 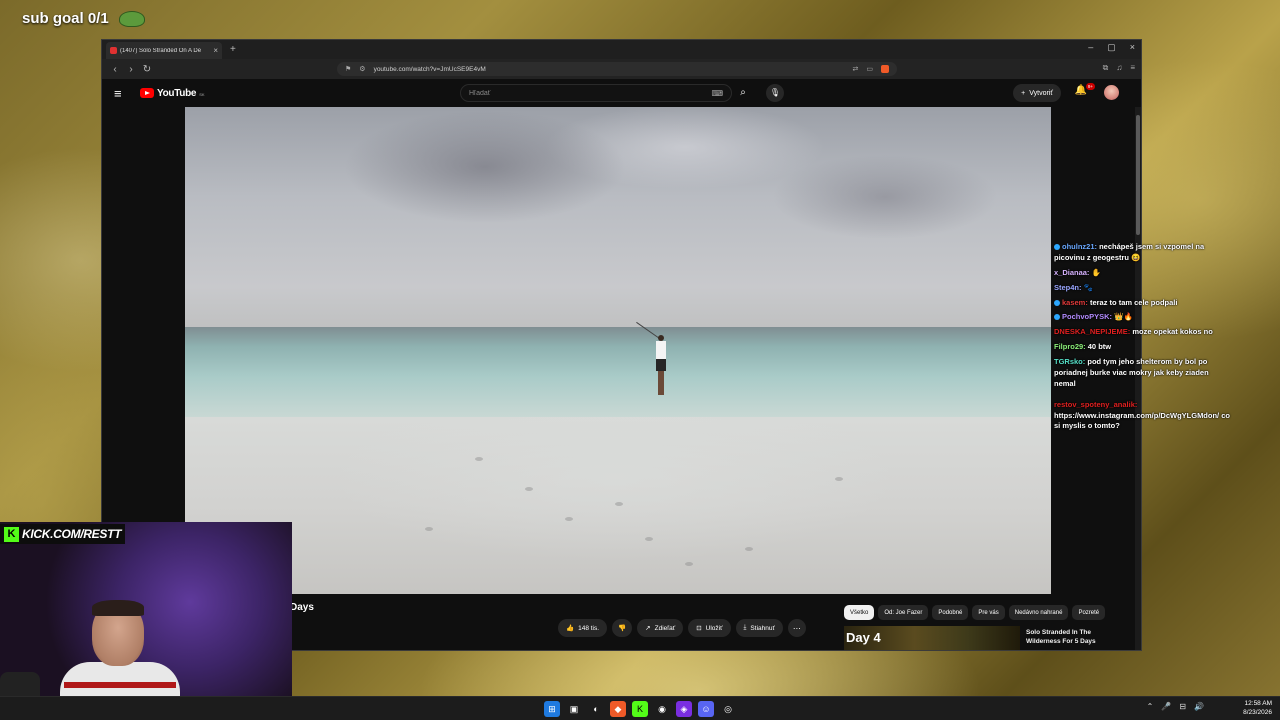 I want to click on back-icon: ‹, so click(x=115, y=69).